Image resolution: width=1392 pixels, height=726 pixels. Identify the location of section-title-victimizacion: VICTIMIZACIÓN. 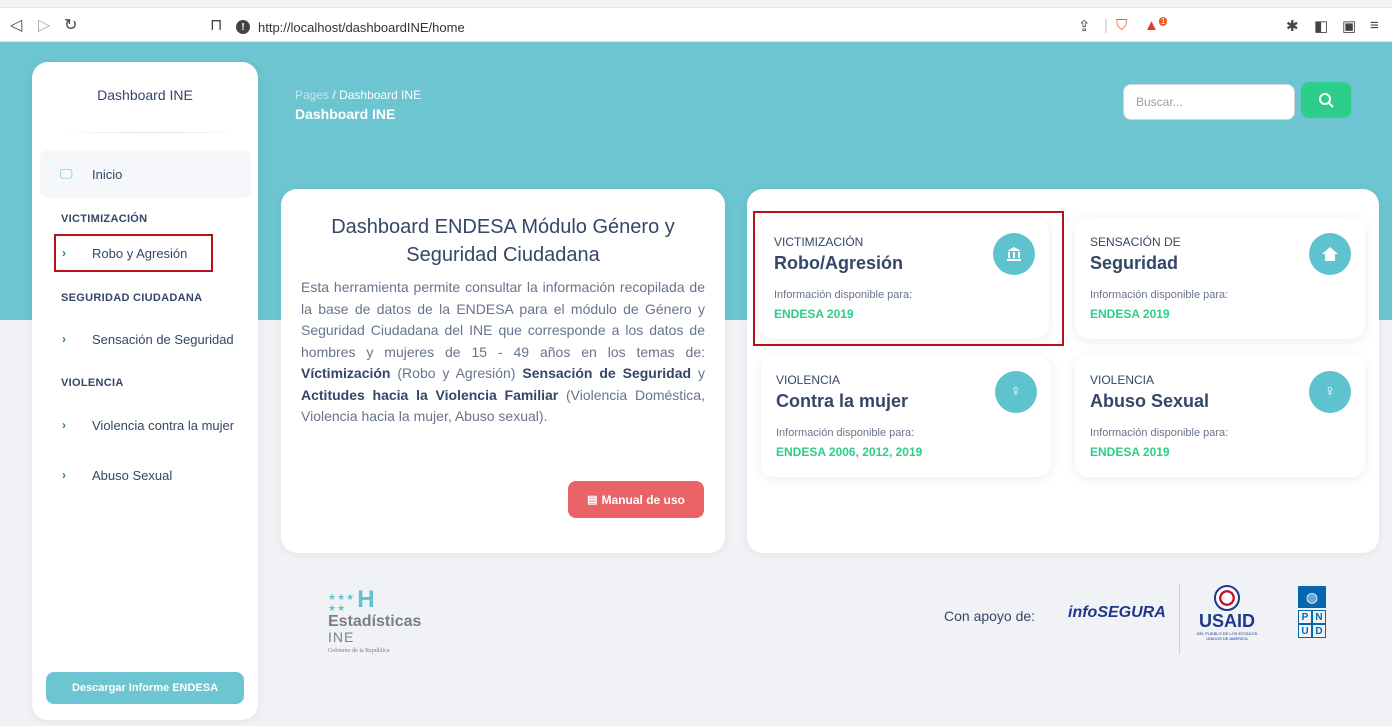
(104, 219).